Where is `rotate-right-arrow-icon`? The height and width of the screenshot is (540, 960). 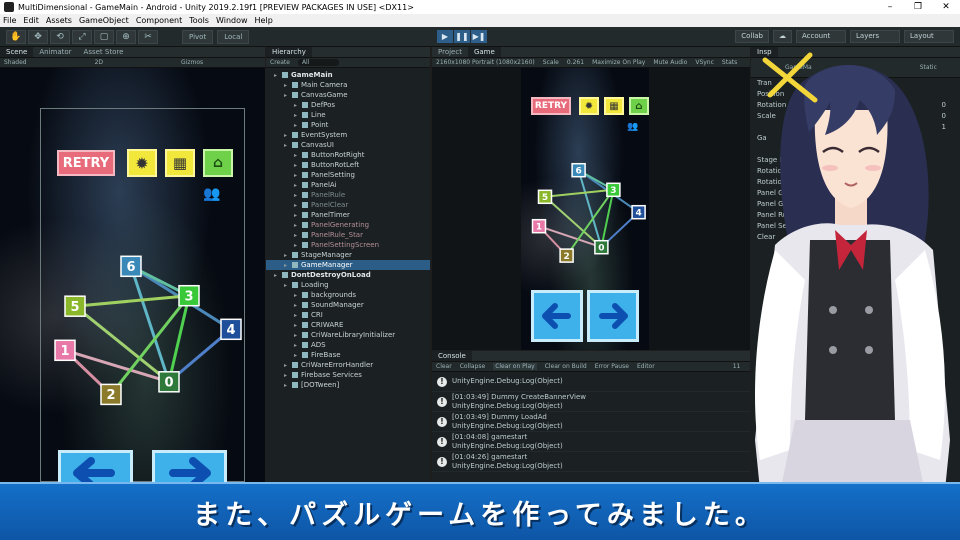 rotate-right-arrow-icon is located at coordinates (189, 466).